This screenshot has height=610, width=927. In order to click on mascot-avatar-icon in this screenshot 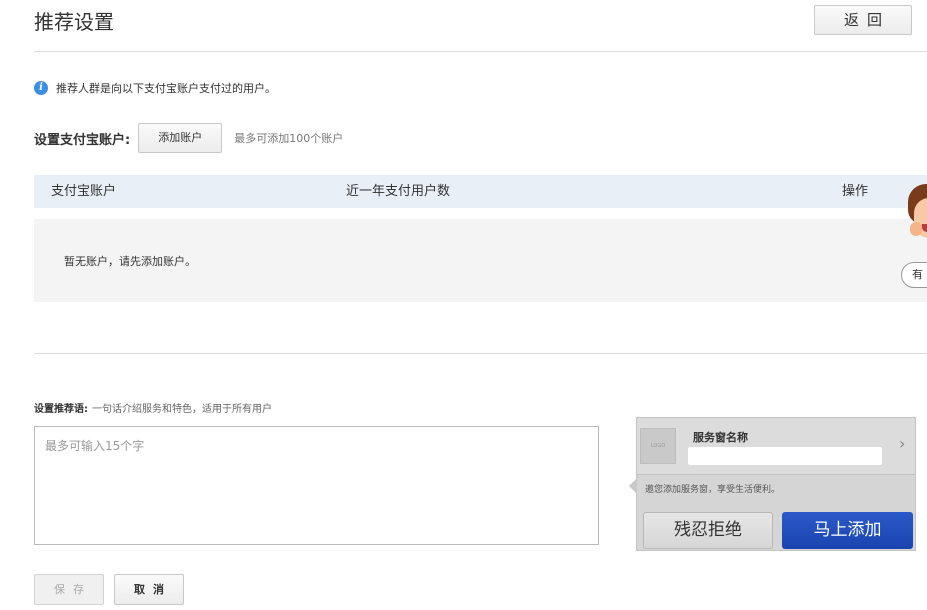, I will do `click(917, 216)`.